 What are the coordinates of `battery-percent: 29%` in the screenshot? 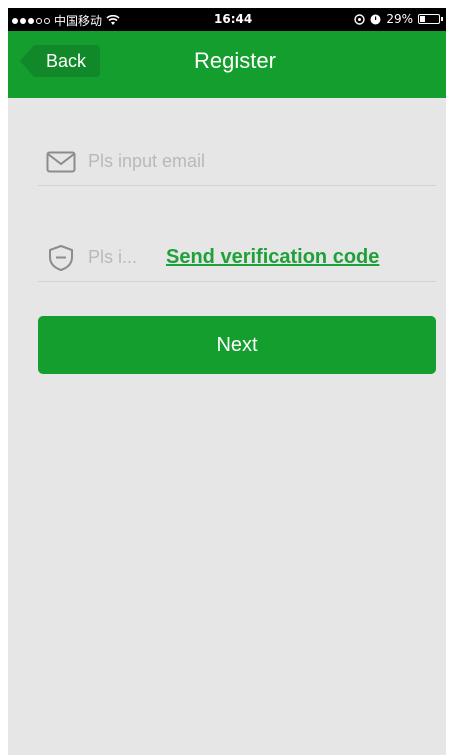 It's located at (399, 19).